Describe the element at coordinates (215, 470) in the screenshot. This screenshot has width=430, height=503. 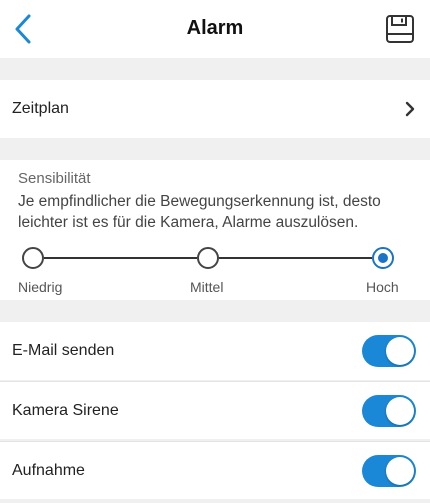
I see `recording-row: Aufnahme` at that location.